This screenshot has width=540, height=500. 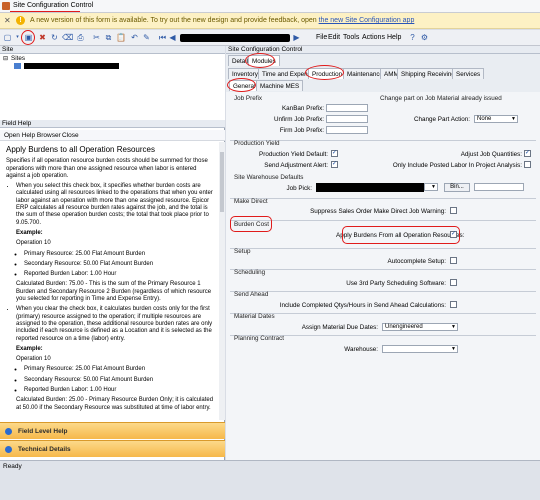 I want to click on send-alert-checkbox: ✓, so click(x=334, y=164).